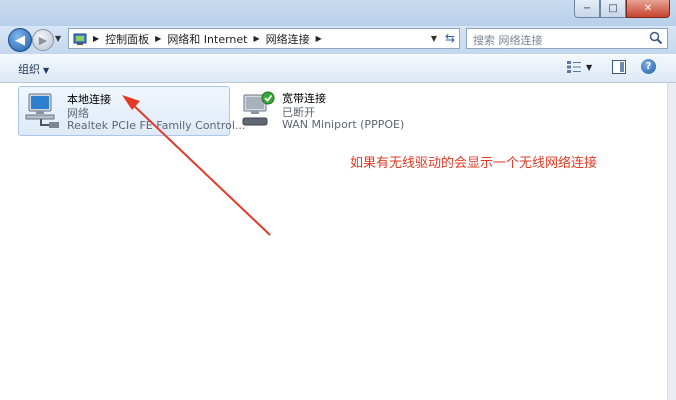 The height and width of the screenshot is (400, 676). Describe the element at coordinates (288, 39) in the screenshot. I see `breadcrumb-network-connections: 网络连接` at that location.